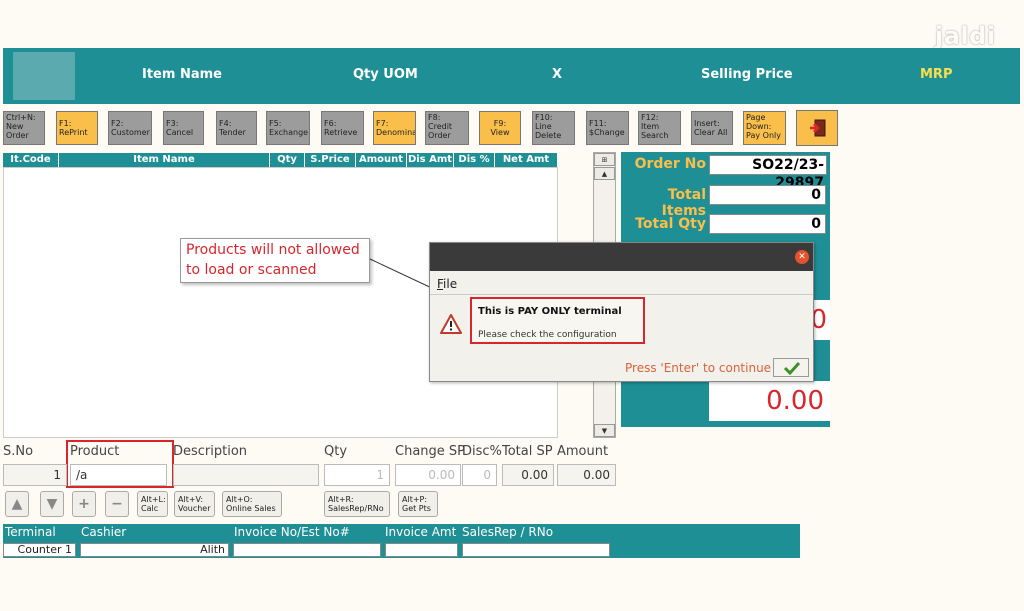  I want to click on menu-divider, so click(621, 294).